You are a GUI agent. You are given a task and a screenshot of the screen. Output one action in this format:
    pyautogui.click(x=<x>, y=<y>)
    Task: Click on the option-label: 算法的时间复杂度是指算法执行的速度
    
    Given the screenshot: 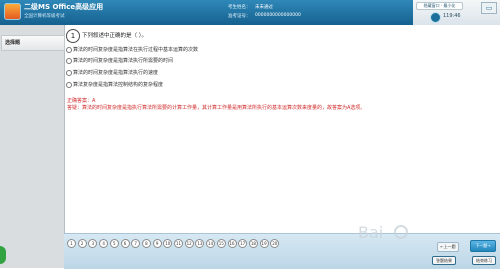 What is the action you would take?
    pyautogui.click(x=116, y=73)
    